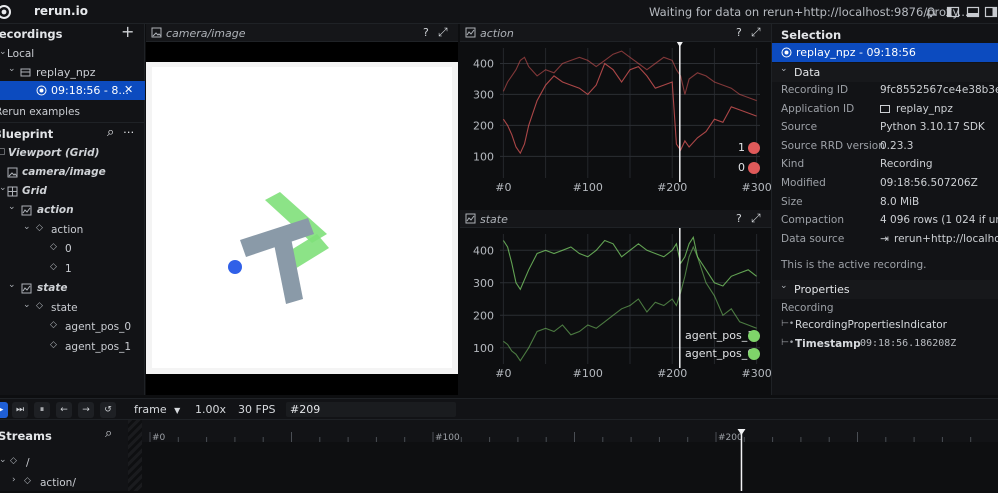  I want to click on blueprint-item-grid: ⌄ Grid, so click(72, 191).